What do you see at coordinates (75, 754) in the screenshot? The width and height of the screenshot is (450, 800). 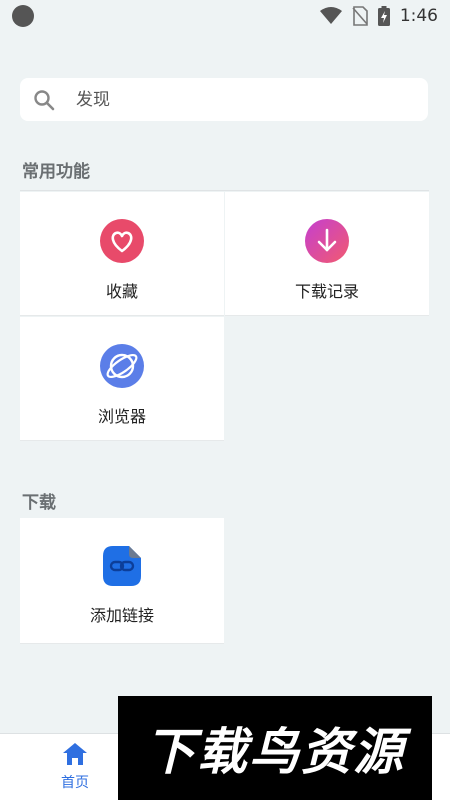 I see `home-icon` at bounding box center [75, 754].